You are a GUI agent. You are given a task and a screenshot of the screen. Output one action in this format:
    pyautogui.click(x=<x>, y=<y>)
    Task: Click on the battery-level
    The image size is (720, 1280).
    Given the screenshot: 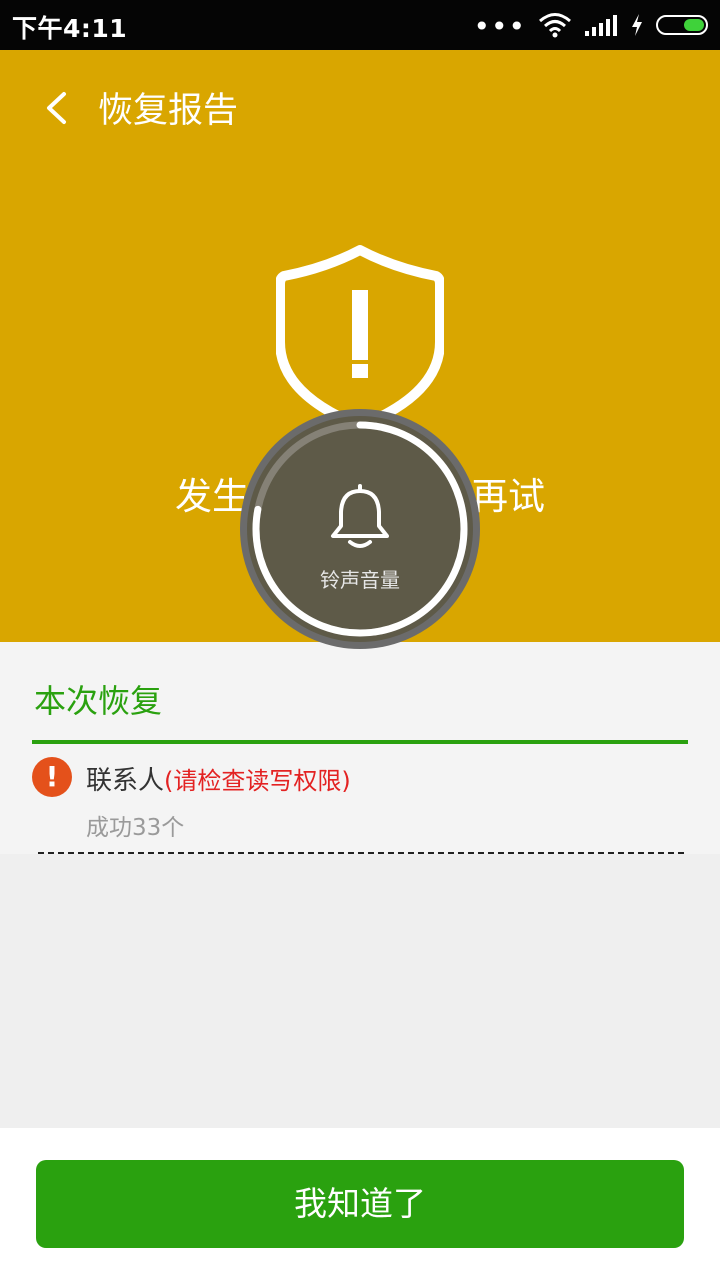 What is the action you would take?
    pyautogui.click(x=694, y=25)
    